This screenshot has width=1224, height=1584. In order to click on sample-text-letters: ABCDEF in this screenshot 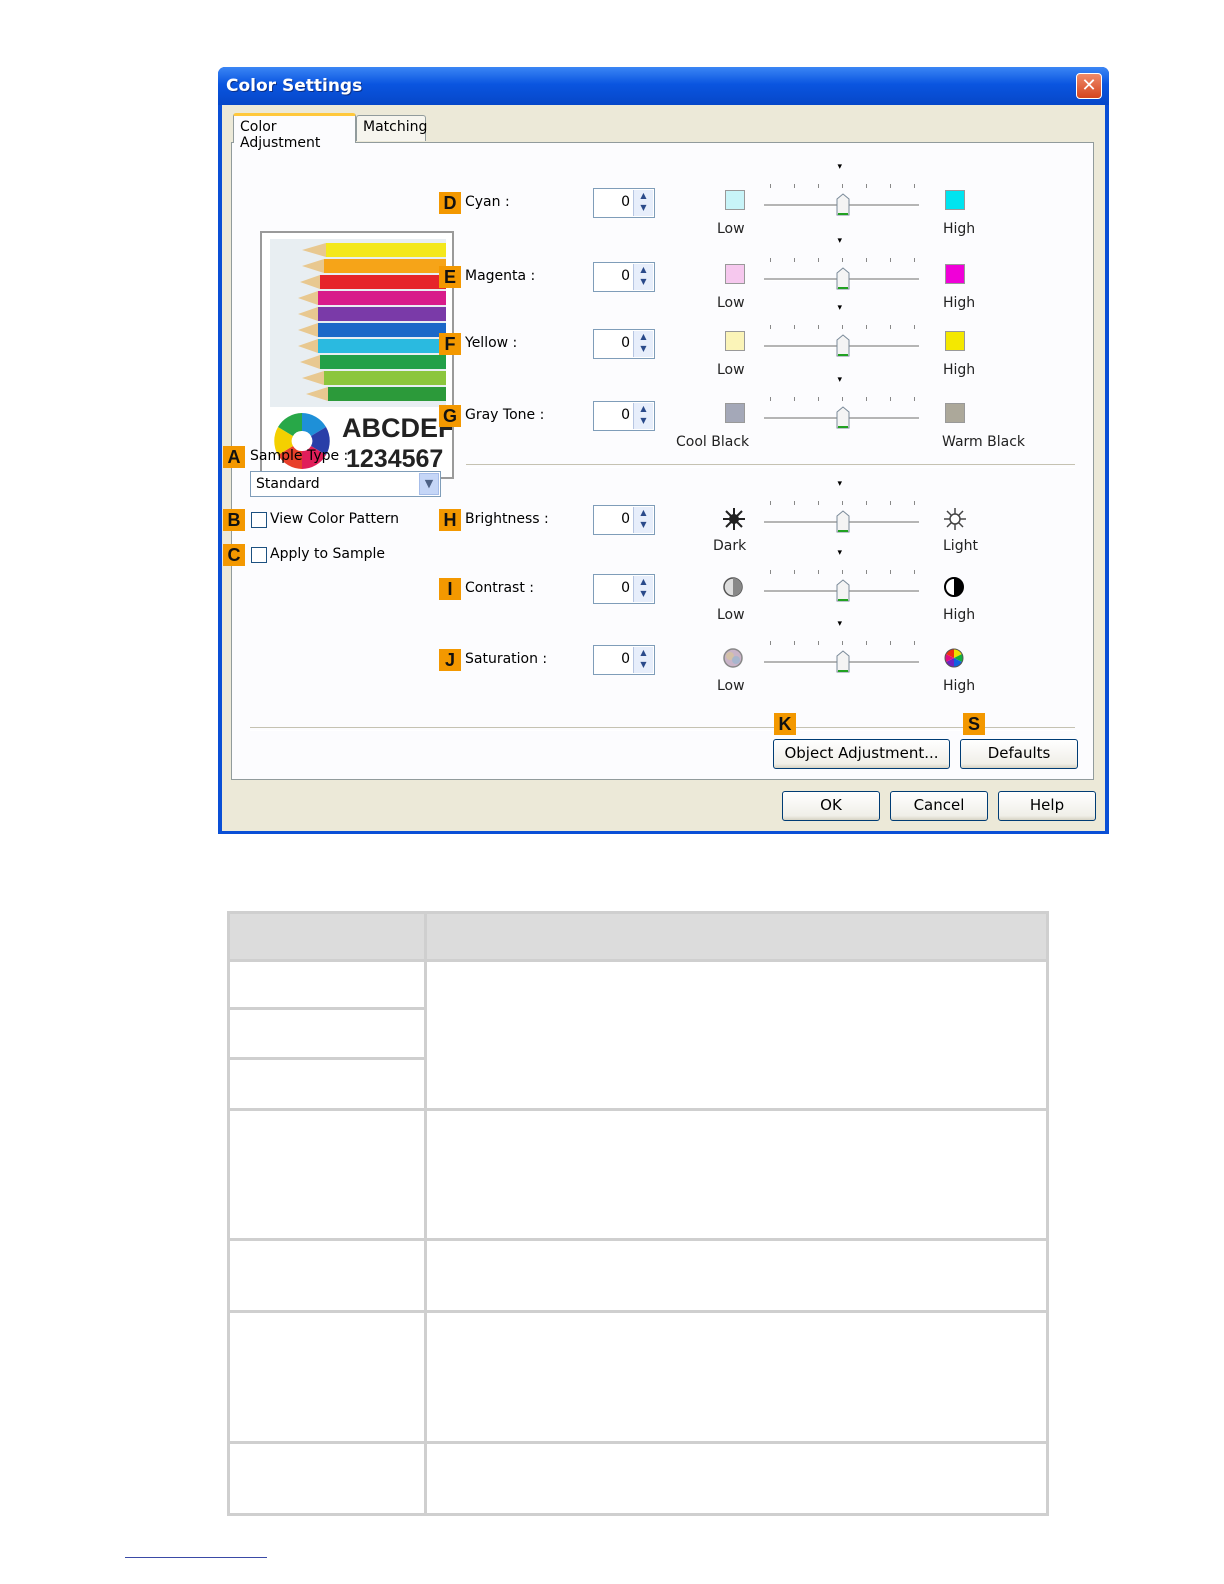, I will do `click(398, 428)`.